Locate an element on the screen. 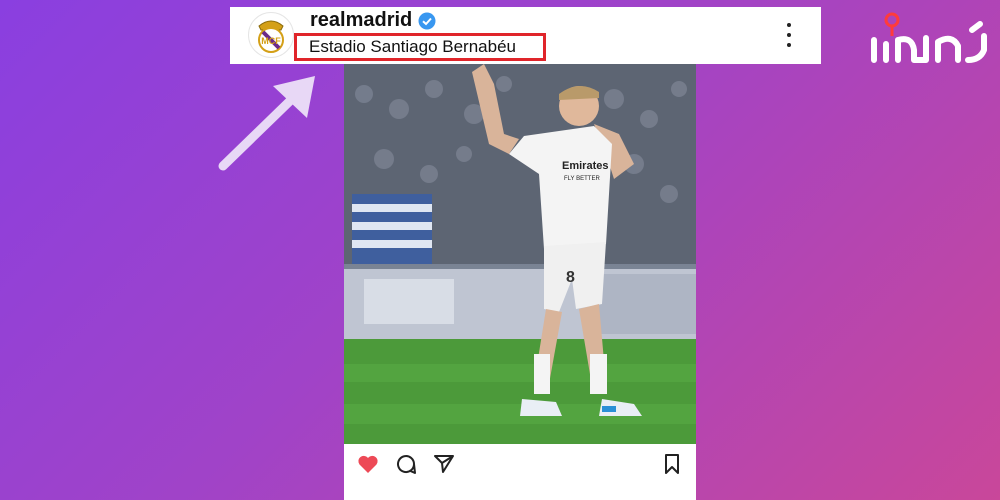  username-text: realmadrid is located at coordinates (361, 20).